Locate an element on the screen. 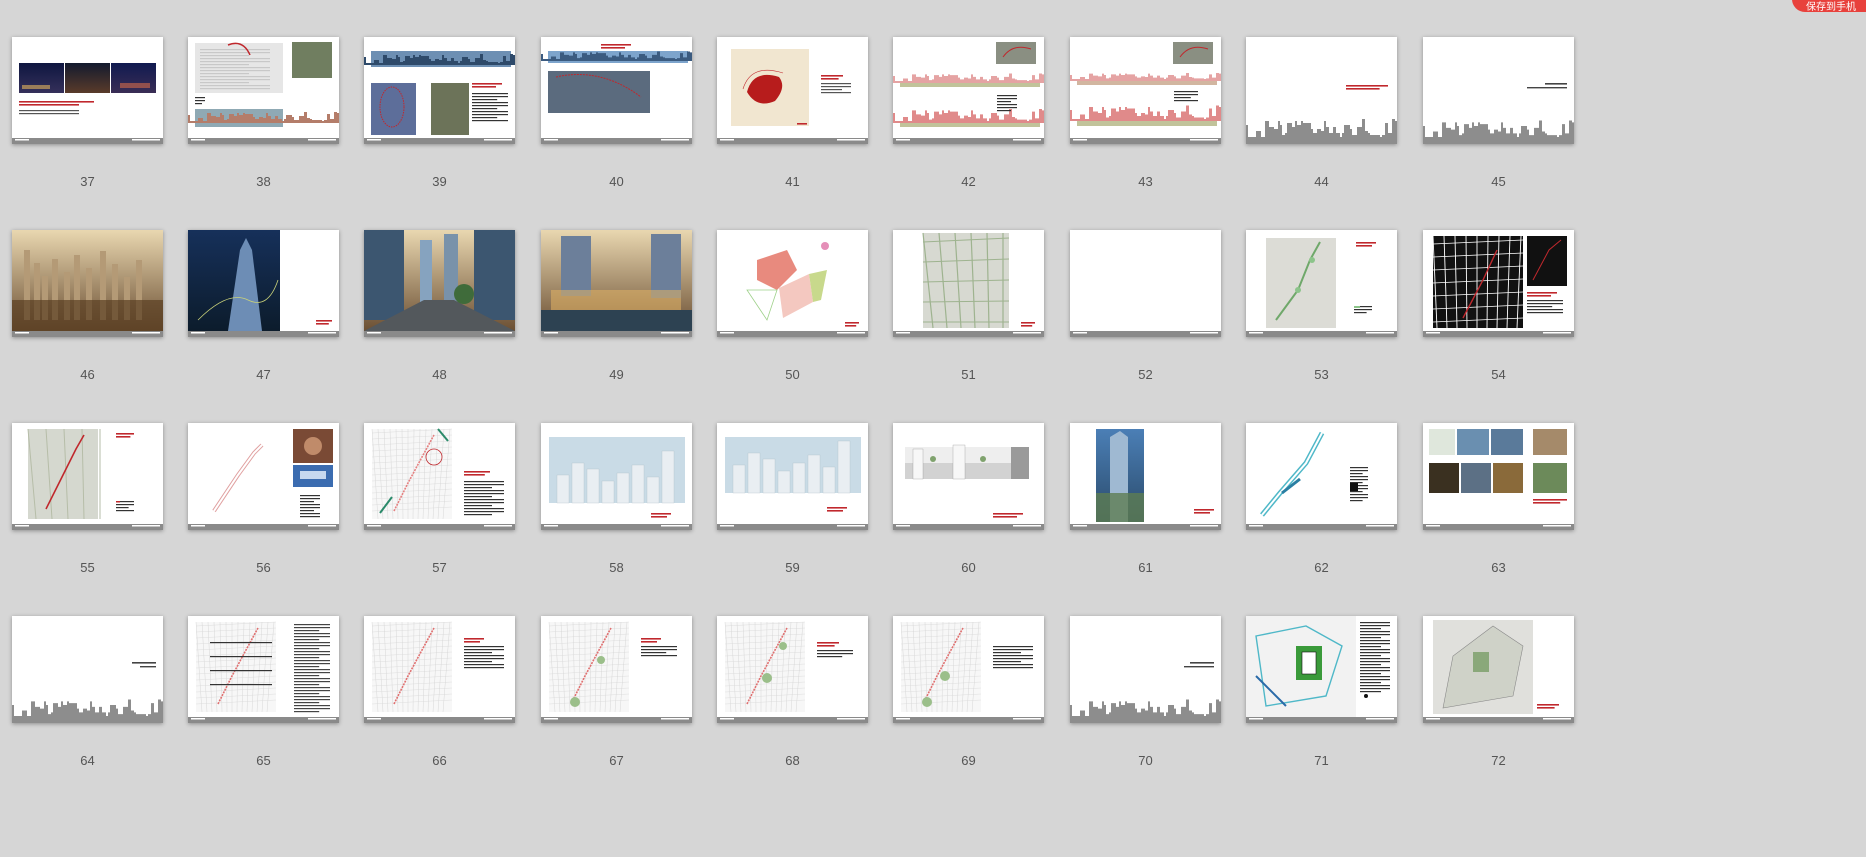  slide-number: 71 is located at coordinates (1321, 760).